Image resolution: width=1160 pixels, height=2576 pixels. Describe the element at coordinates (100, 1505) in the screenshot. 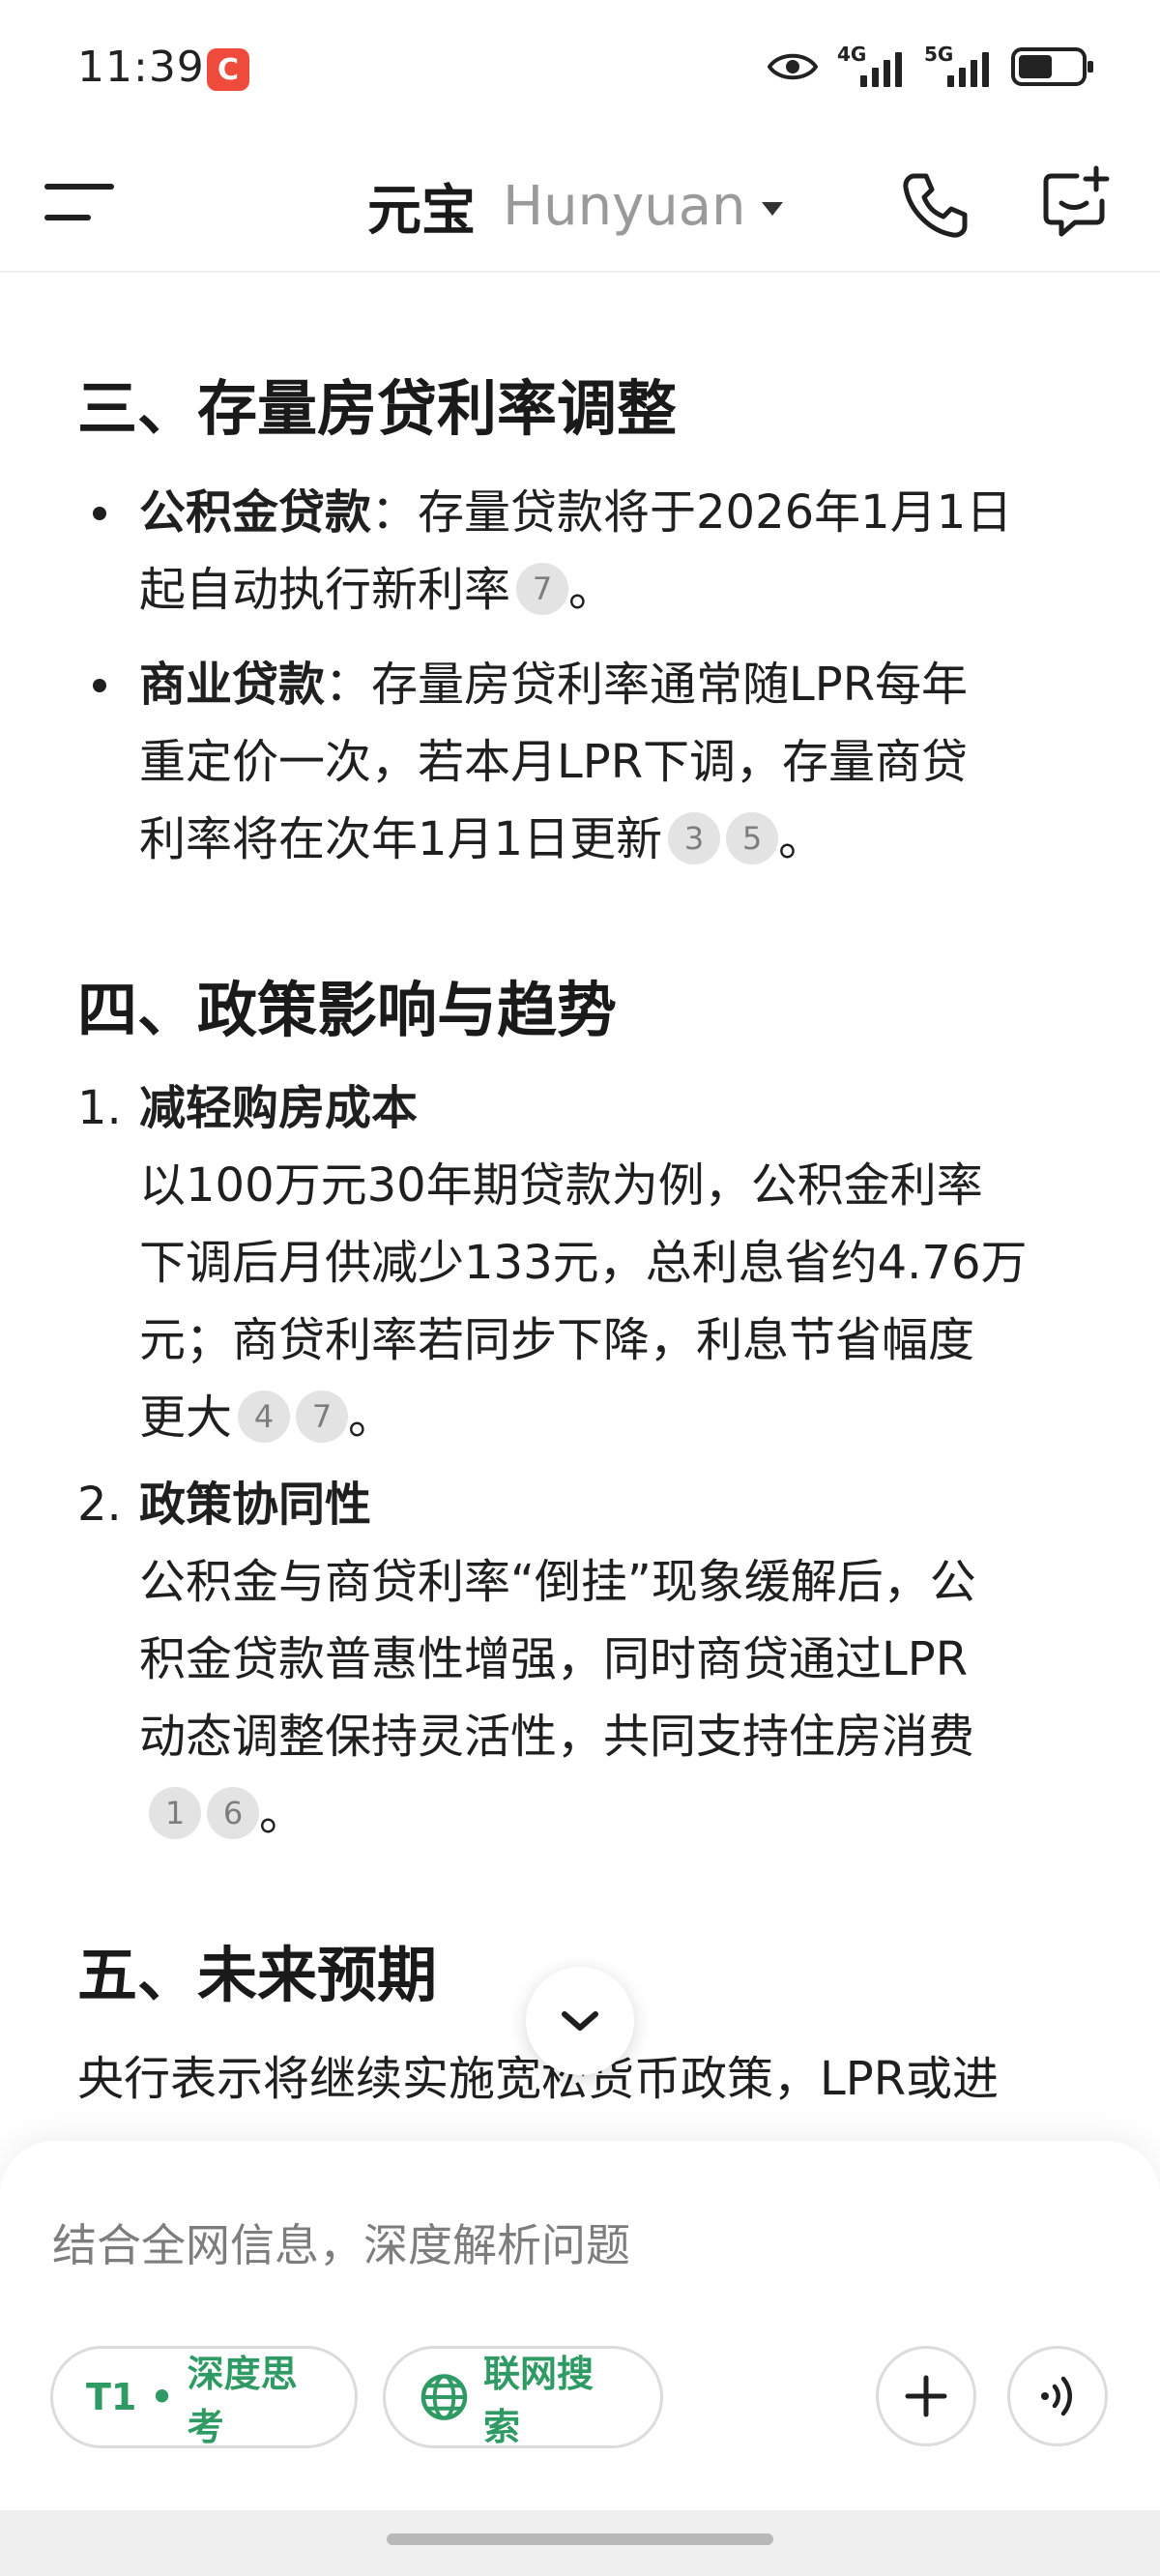

I see `list-number: 2.` at that location.